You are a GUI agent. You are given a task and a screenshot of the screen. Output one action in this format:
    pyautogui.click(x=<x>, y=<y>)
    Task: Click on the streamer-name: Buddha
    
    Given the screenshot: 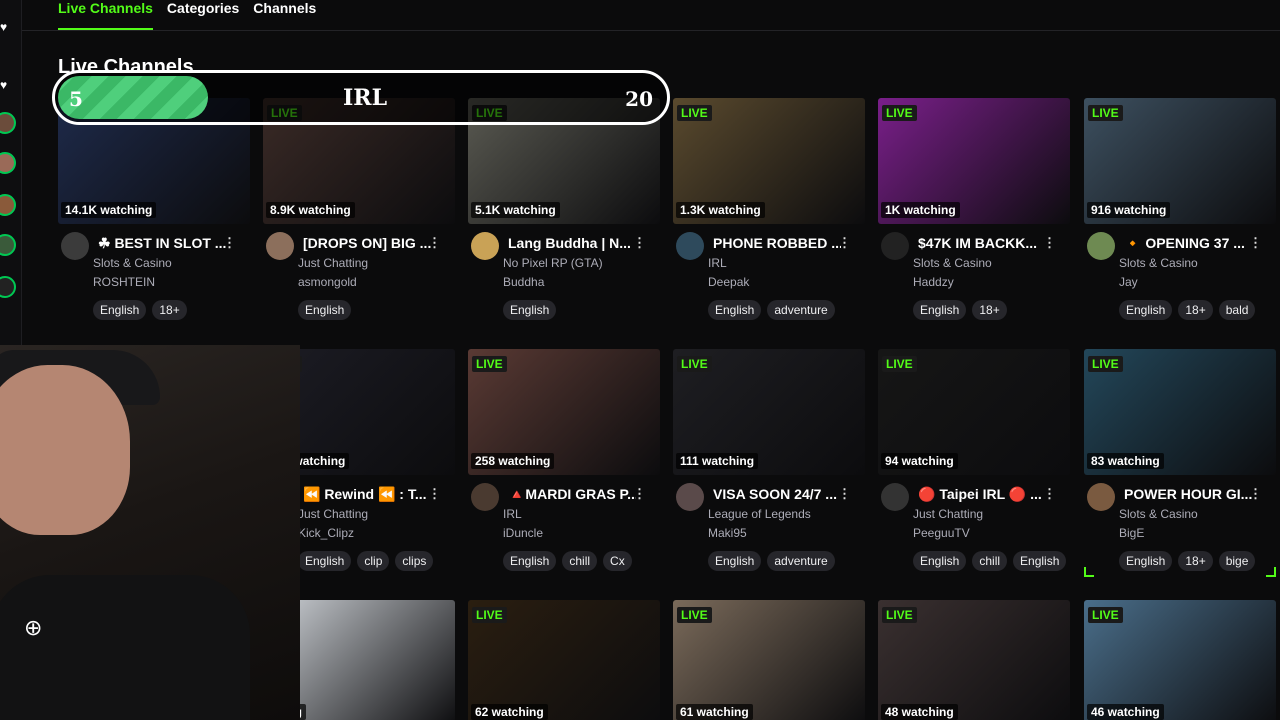 What is the action you would take?
    pyautogui.click(x=523, y=282)
    